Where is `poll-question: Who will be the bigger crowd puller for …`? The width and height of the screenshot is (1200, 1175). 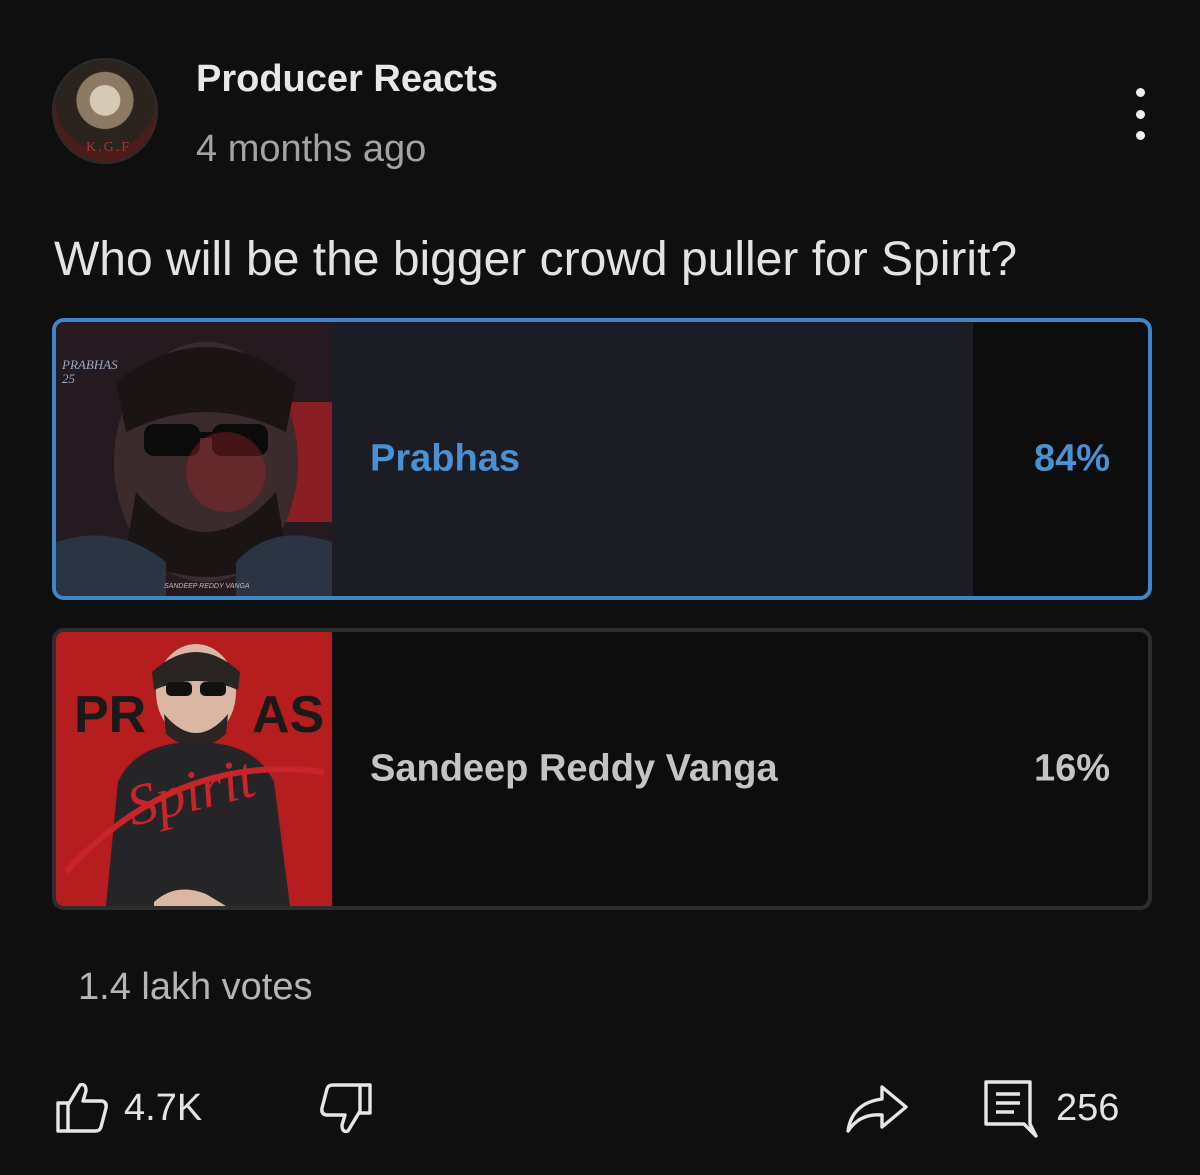
poll-question: Who will be the bigger crowd puller for … is located at coordinates (536, 259).